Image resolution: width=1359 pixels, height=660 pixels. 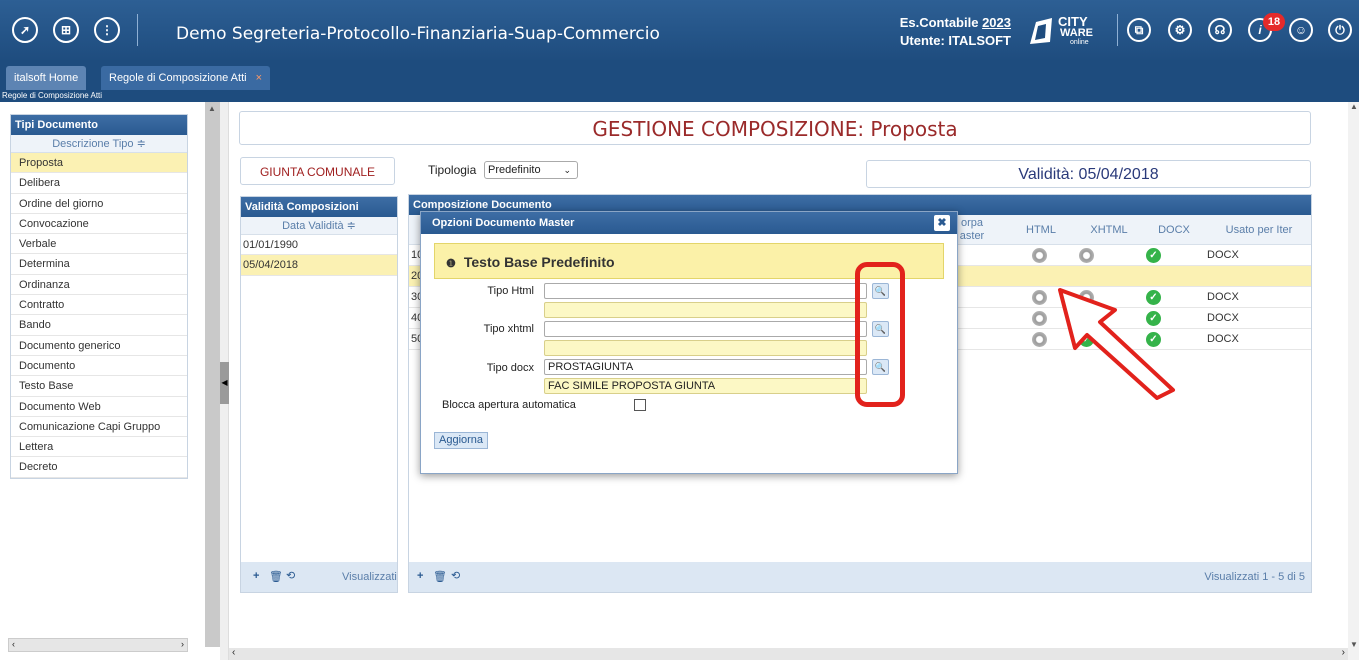 What do you see at coordinates (1109, 230) in the screenshot?
I see `column-header-xhtml: XHTML` at bounding box center [1109, 230].